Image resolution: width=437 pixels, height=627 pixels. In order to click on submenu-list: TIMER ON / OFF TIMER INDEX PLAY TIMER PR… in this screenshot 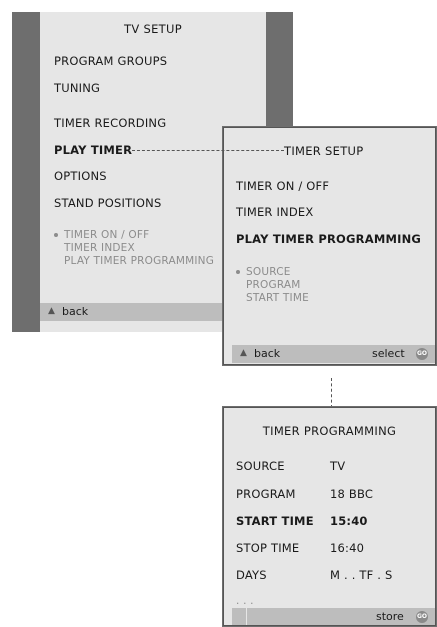, I will do `click(134, 248)`.